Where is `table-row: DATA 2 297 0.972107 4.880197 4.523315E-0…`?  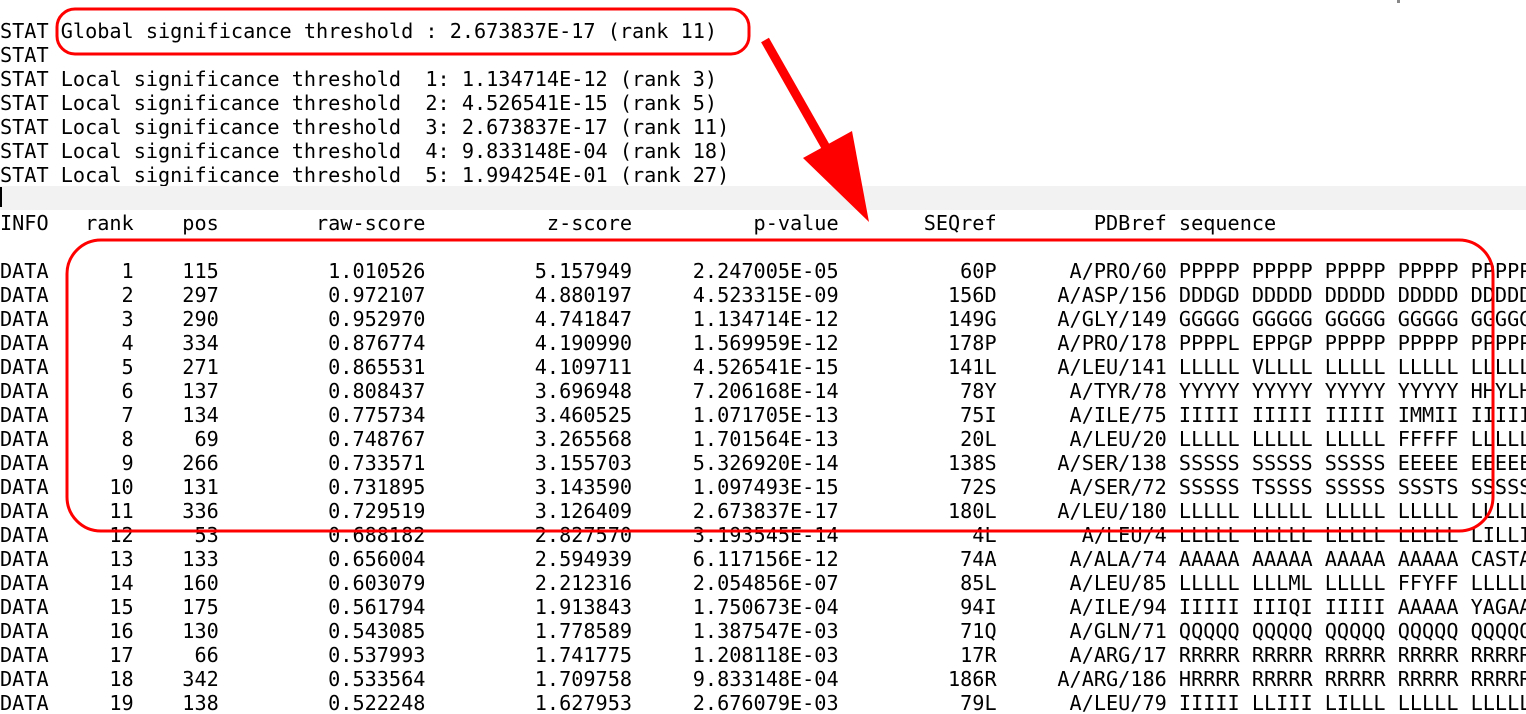 table-row: DATA 2 297 0.972107 4.880197 4.523315E-0… is located at coordinates (763, 295).